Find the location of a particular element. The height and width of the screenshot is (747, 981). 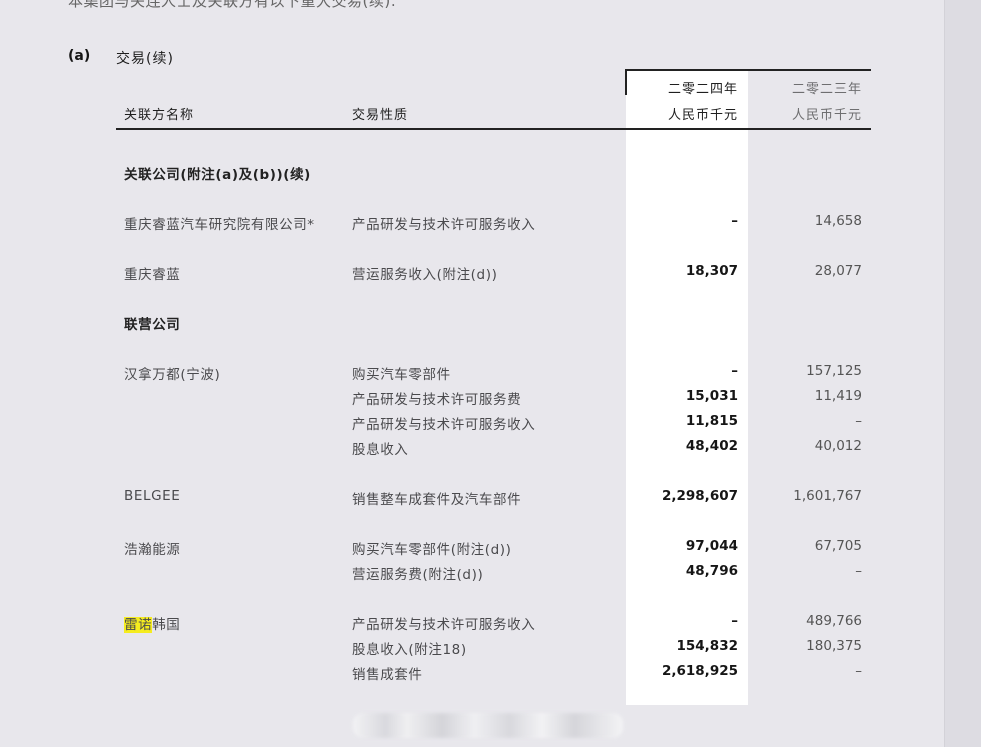

column-header-nature: 交易性质 is located at coordinates (380, 115).